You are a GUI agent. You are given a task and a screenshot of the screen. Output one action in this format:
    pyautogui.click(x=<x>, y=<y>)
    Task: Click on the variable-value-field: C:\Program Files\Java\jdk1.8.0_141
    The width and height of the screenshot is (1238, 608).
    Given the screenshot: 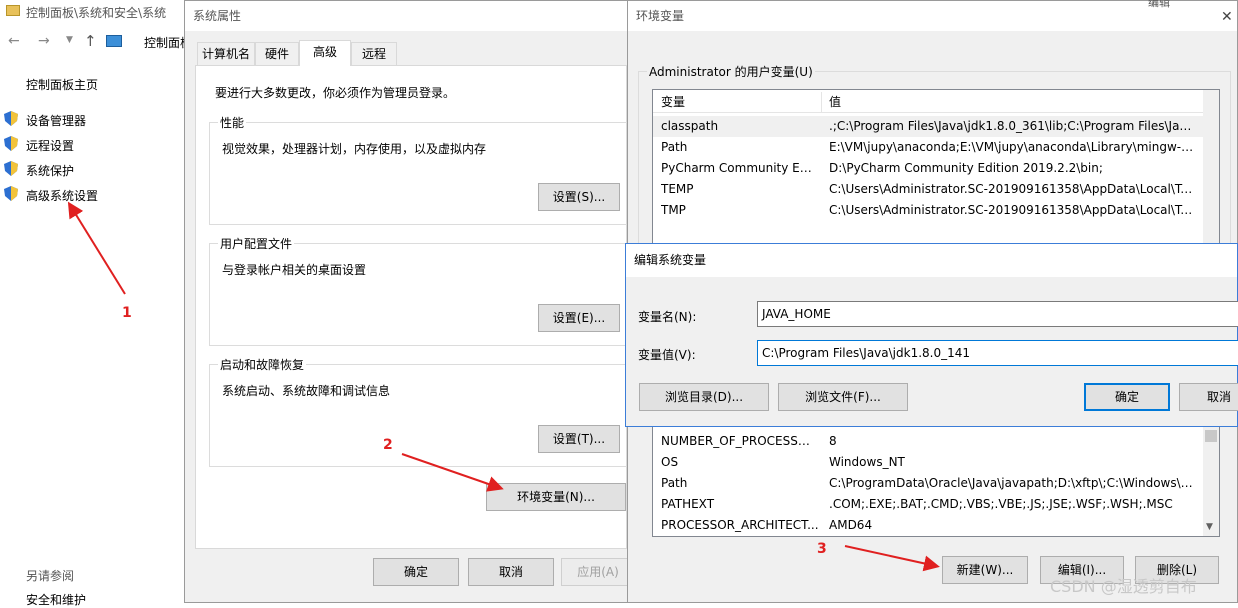 What is the action you would take?
    pyautogui.click(x=997, y=353)
    